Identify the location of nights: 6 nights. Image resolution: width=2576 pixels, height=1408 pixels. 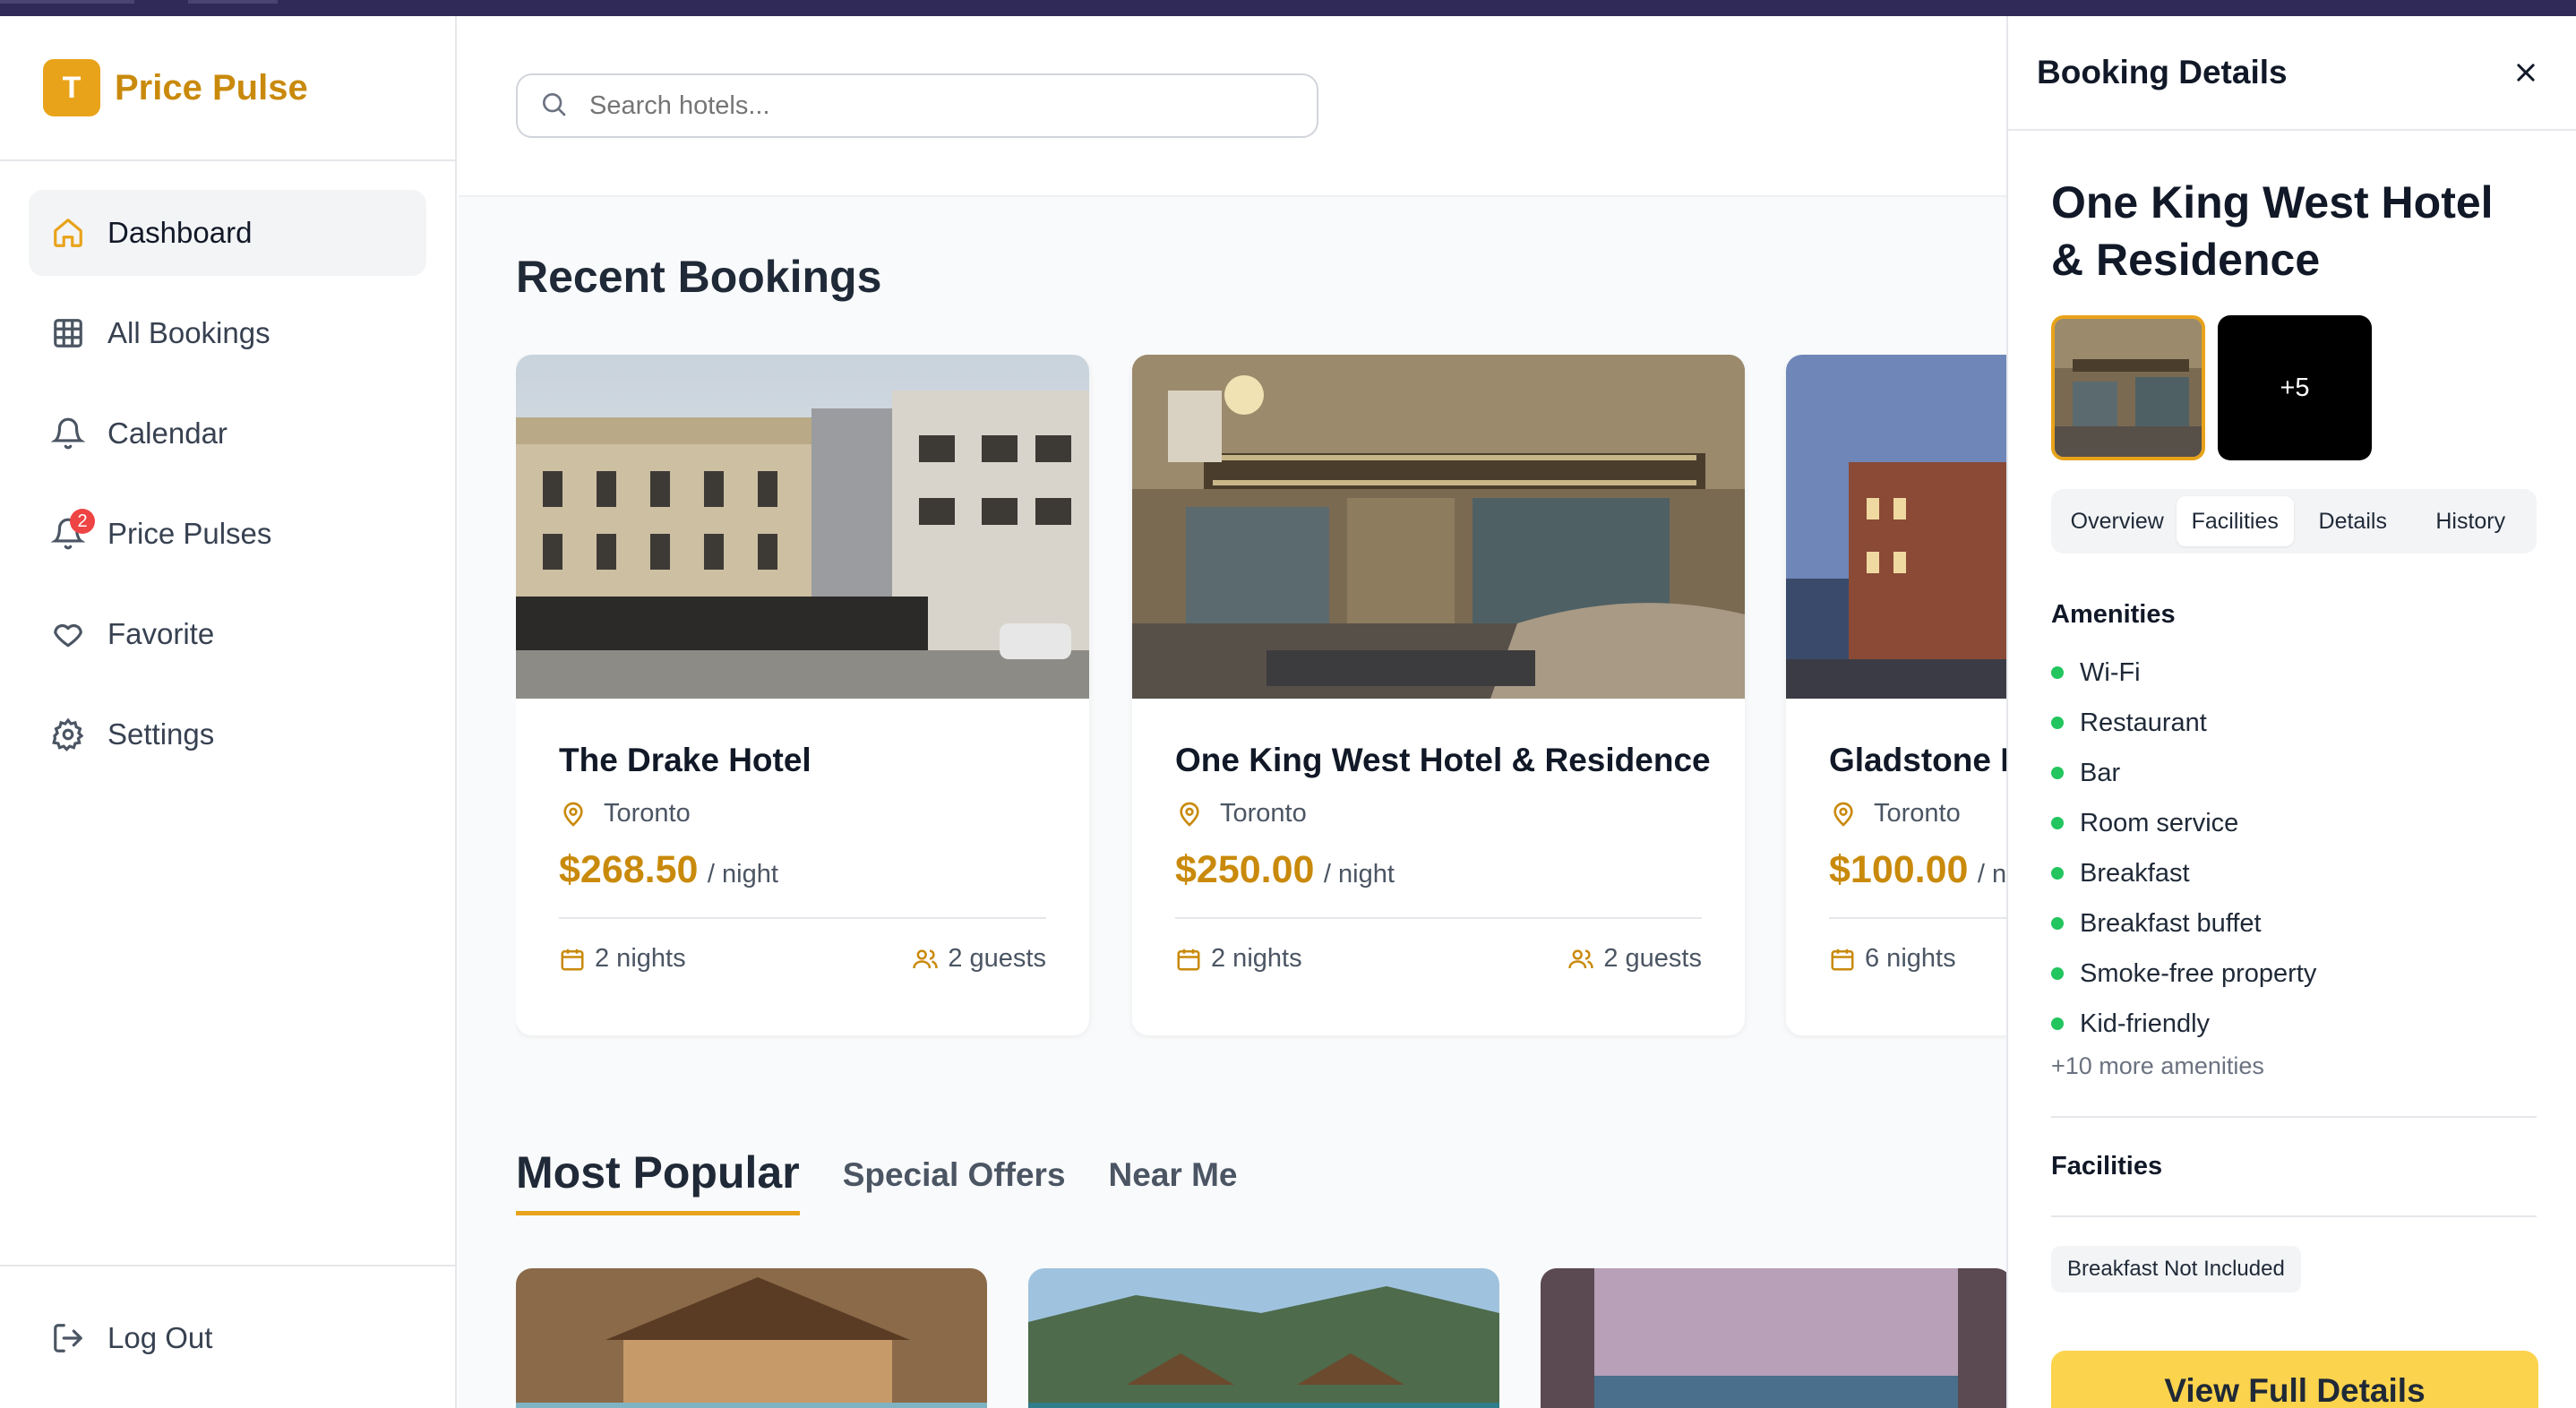
(1892, 959).